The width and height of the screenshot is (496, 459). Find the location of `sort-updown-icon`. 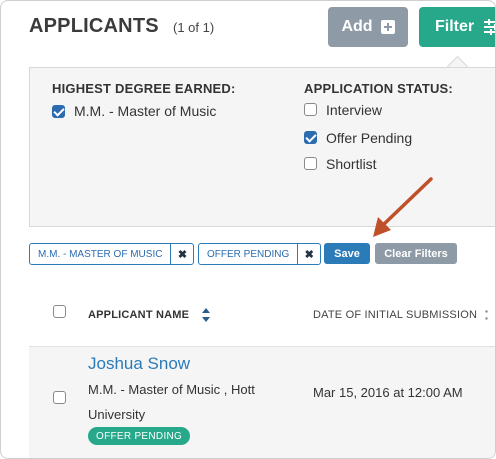

sort-updown-icon is located at coordinates (206, 315).